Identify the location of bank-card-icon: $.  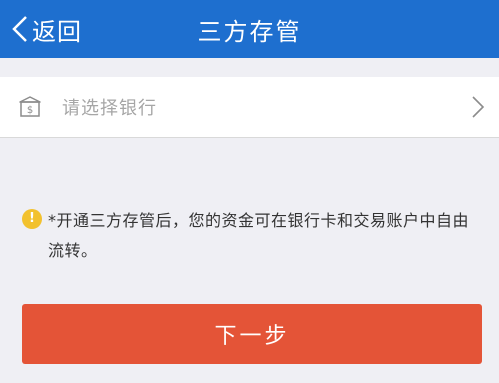
(30, 106).